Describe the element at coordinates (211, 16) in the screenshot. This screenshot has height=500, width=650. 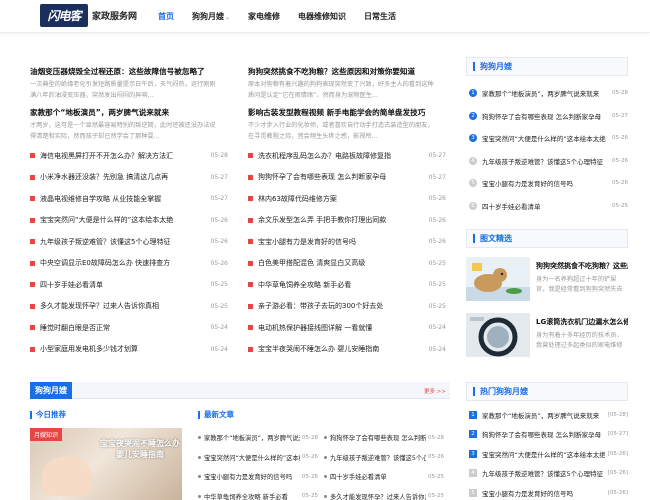
I see `nav-dog-nanny: 狗狗月嫂⌄` at that location.